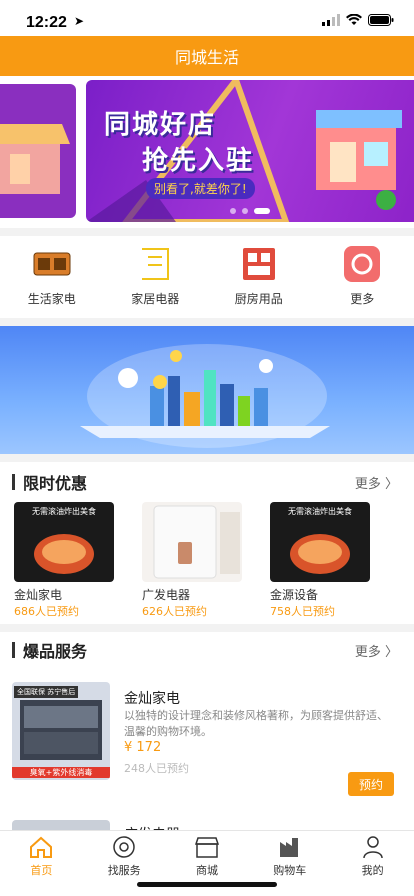 The image size is (414, 896). What do you see at coordinates (156, 768) in the screenshot?
I see `product-booking-count: 248人已预约` at bounding box center [156, 768].